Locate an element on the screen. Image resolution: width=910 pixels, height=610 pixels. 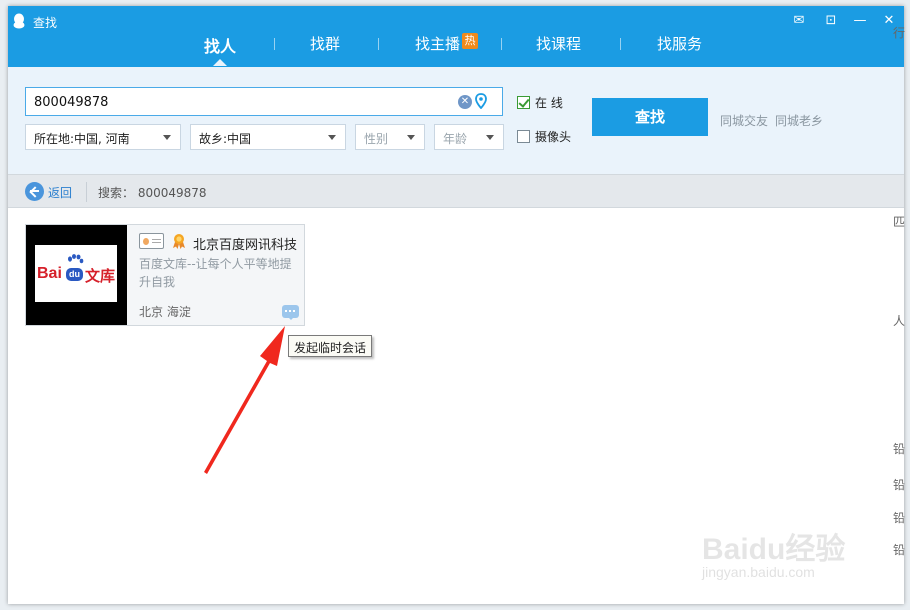
tab-services: 找服务 is located at coordinates (679, 43).